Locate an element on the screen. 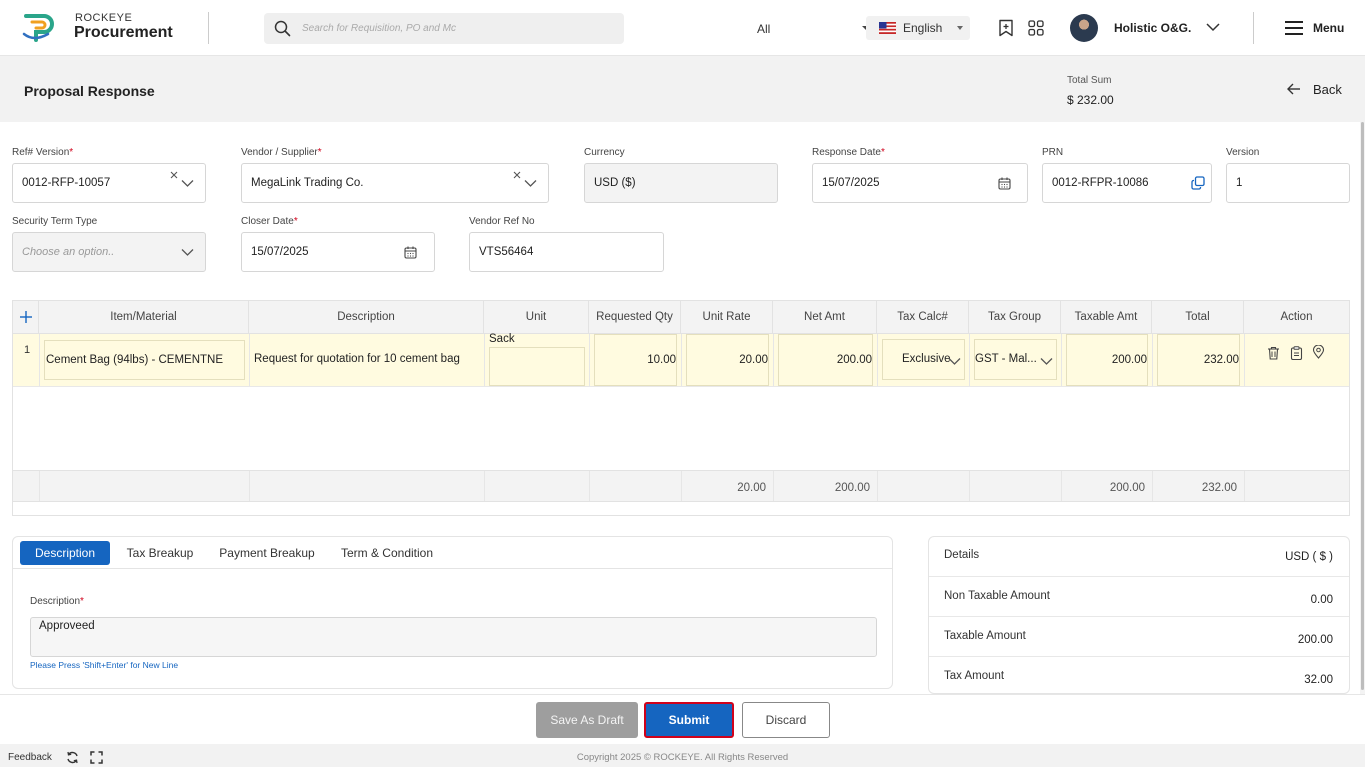 The image size is (1365, 767). details-row-value: 200.00 is located at coordinates (1315, 640).